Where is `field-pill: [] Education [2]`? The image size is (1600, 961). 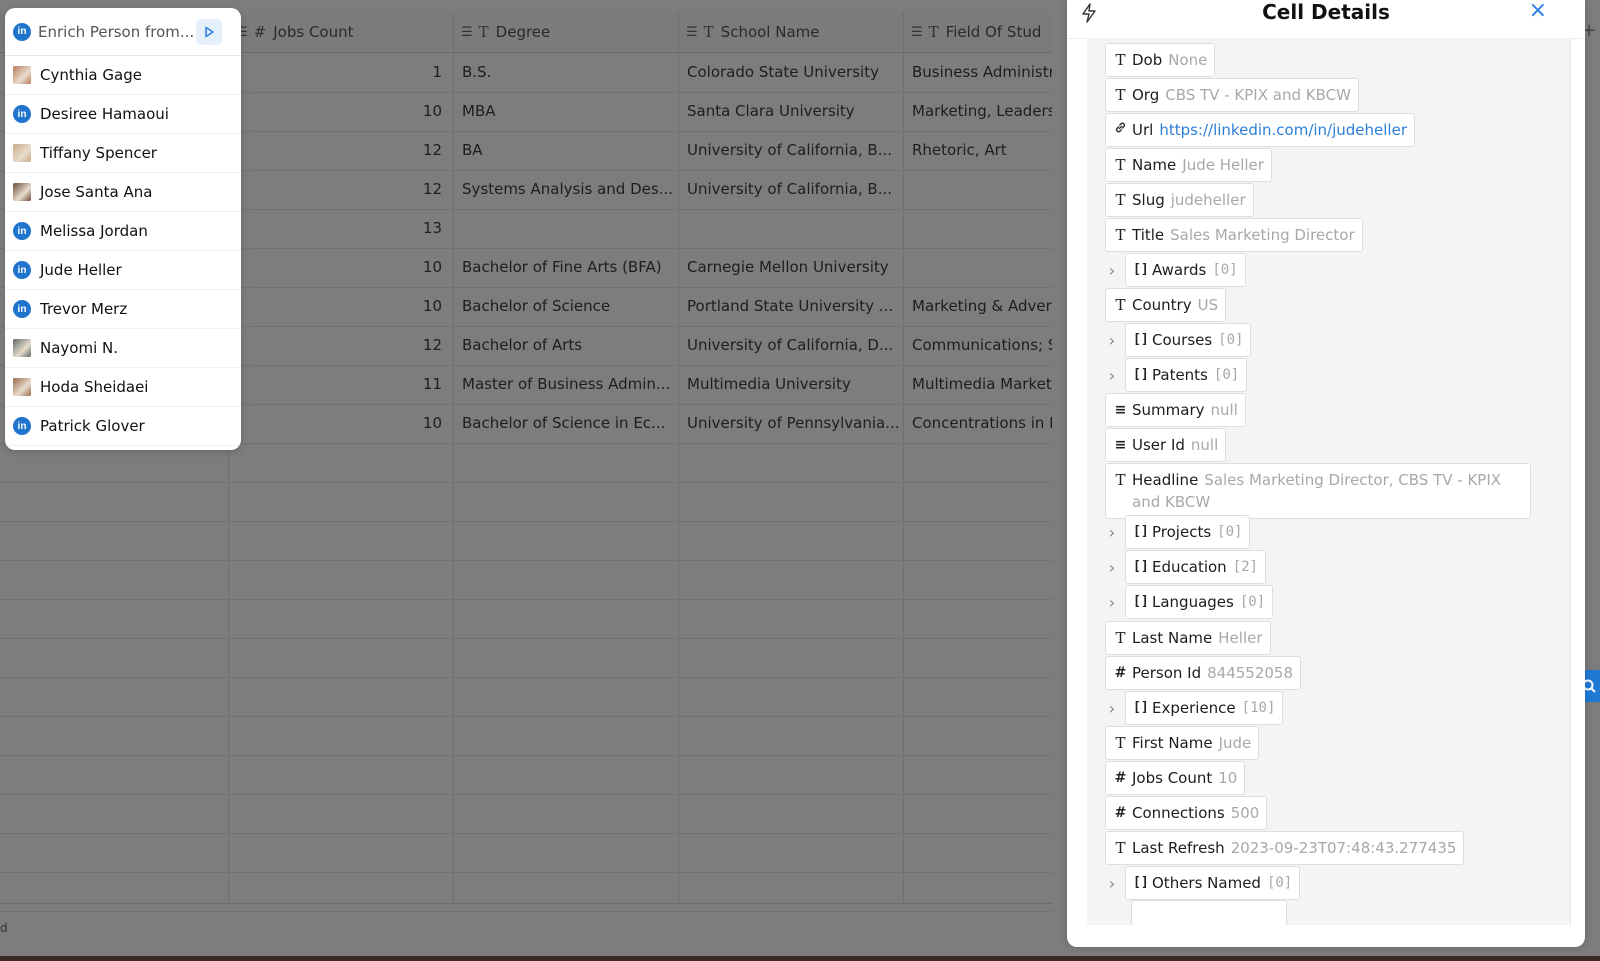
field-pill: [] Education [2] is located at coordinates (1195, 567).